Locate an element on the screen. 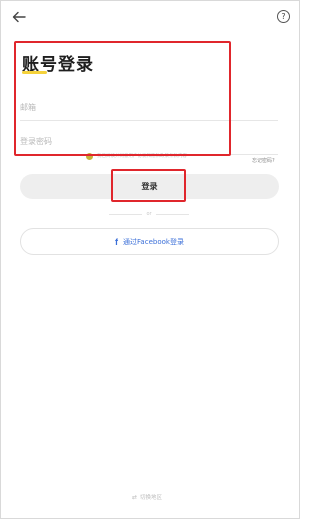 The image size is (320, 519). arrow-left-icon is located at coordinates (19, 17).